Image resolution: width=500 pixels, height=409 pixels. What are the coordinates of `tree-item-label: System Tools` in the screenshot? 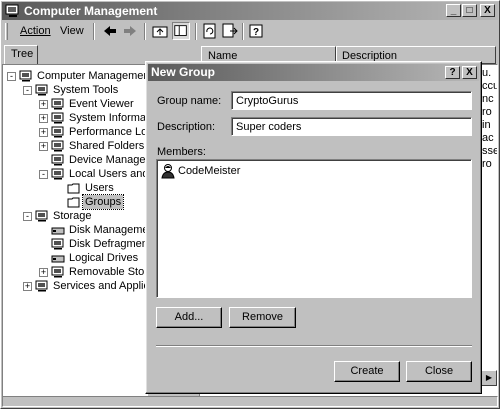 It's located at (86, 90).